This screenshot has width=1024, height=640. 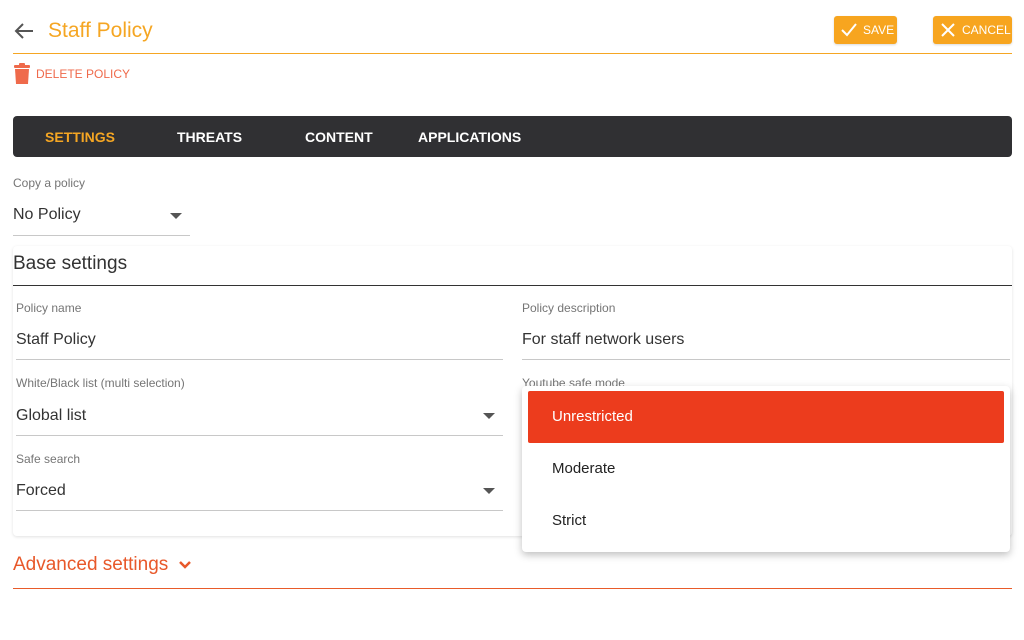 What do you see at coordinates (100, 30) in the screenshot?
I see `page-title: Staff Policy` at bounding box center [100, 30].